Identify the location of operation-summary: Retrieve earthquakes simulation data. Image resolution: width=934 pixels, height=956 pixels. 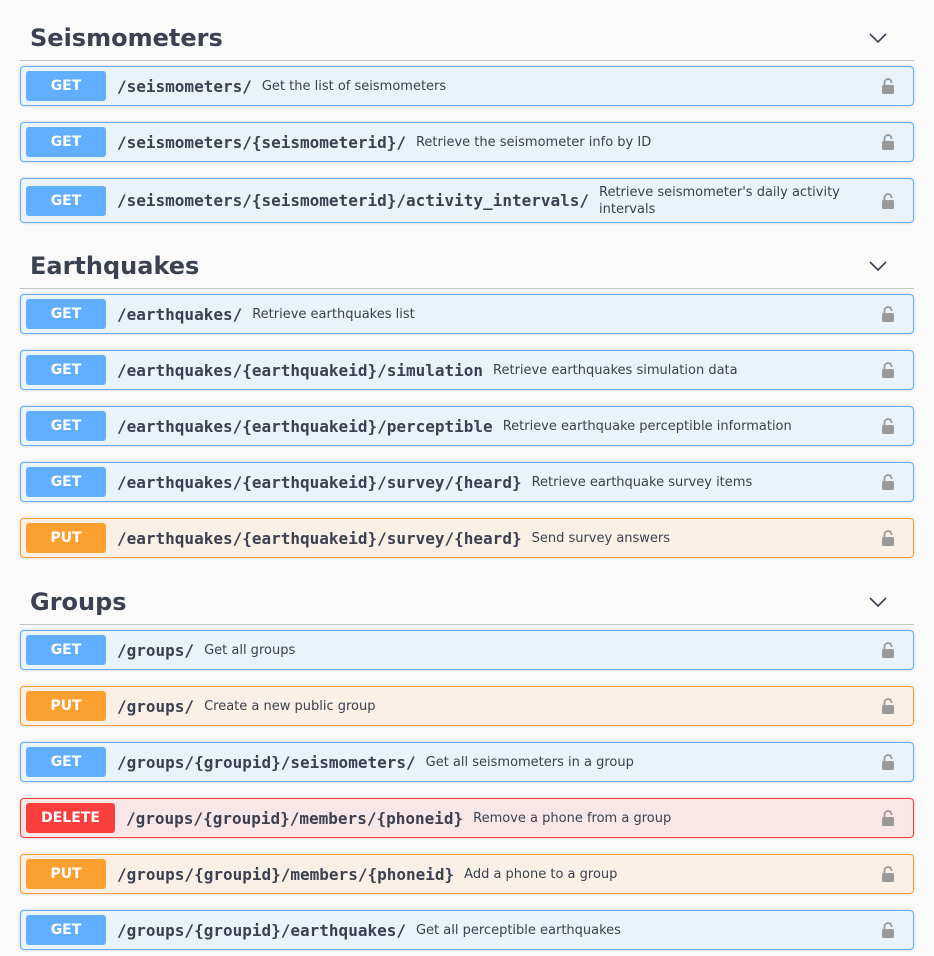
(615, 370).